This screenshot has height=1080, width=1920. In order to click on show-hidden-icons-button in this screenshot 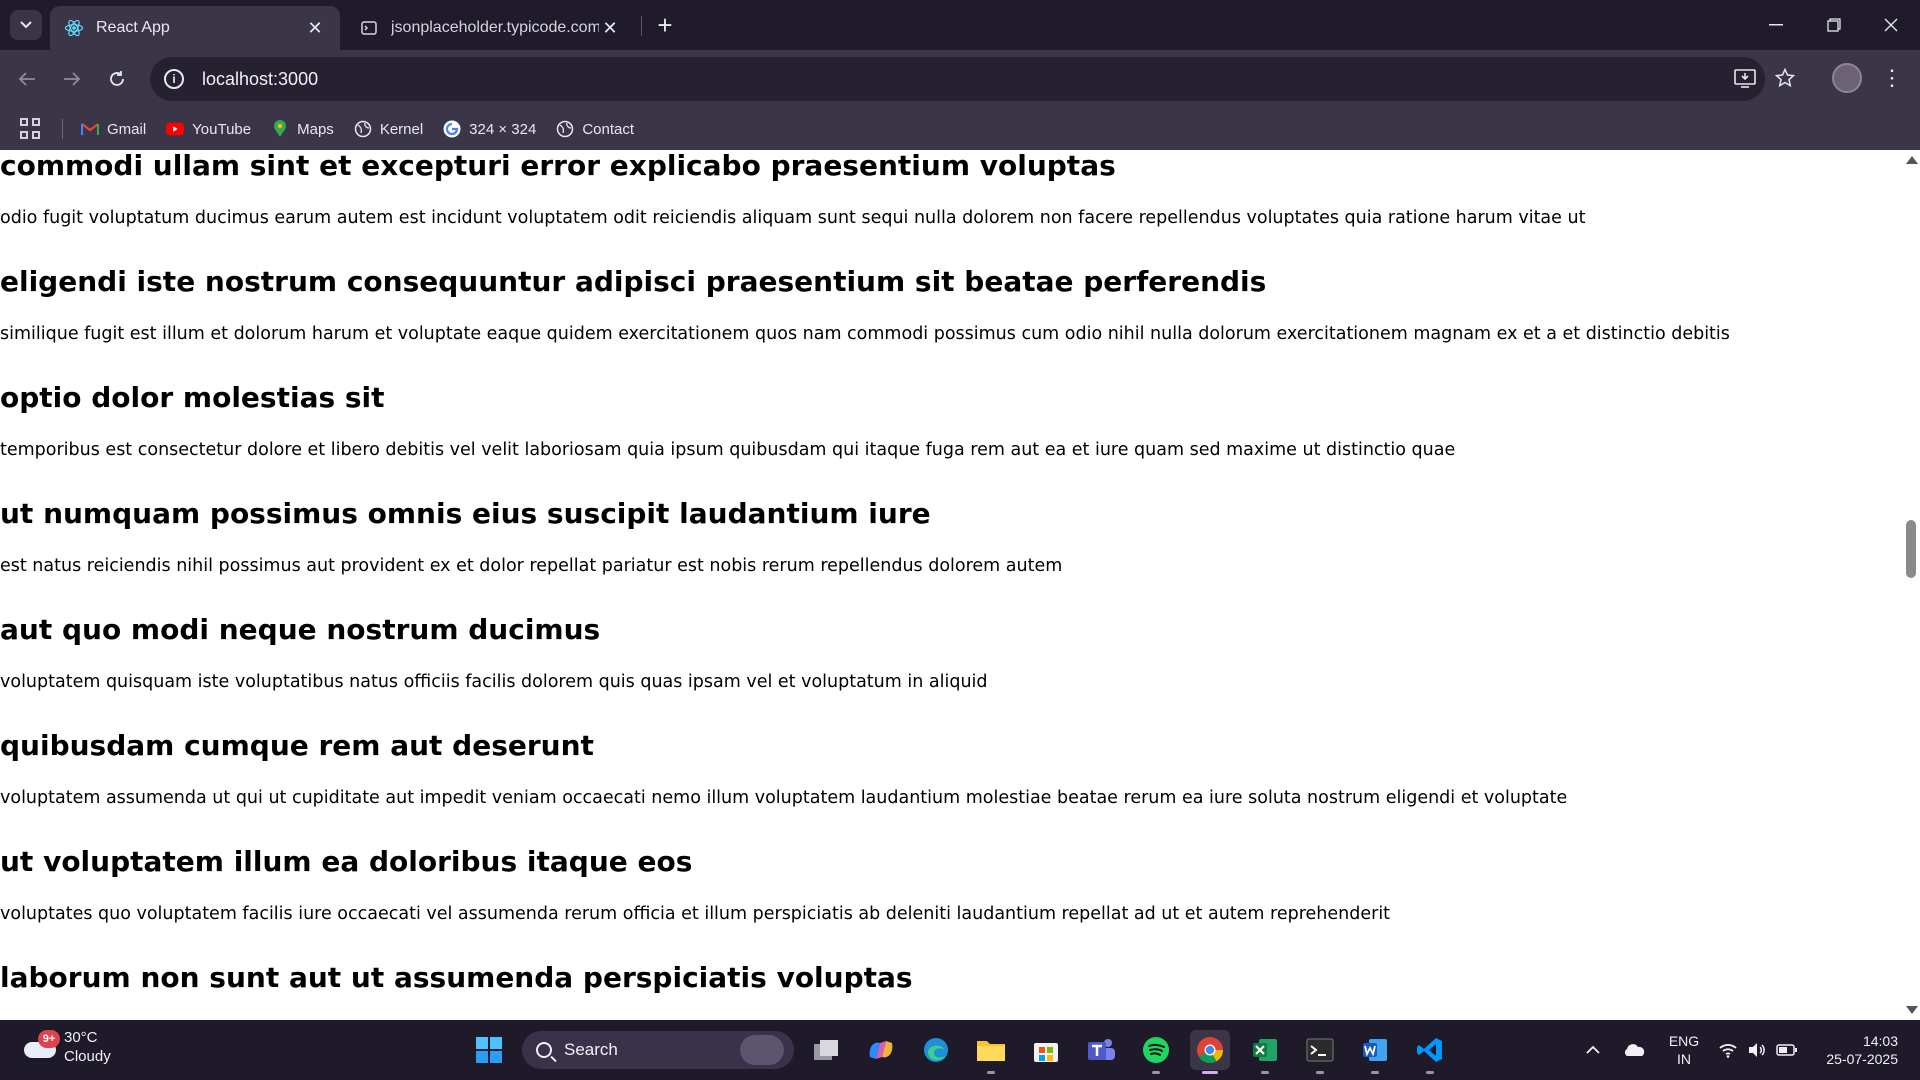, I will do `click(1593, 1050)`.